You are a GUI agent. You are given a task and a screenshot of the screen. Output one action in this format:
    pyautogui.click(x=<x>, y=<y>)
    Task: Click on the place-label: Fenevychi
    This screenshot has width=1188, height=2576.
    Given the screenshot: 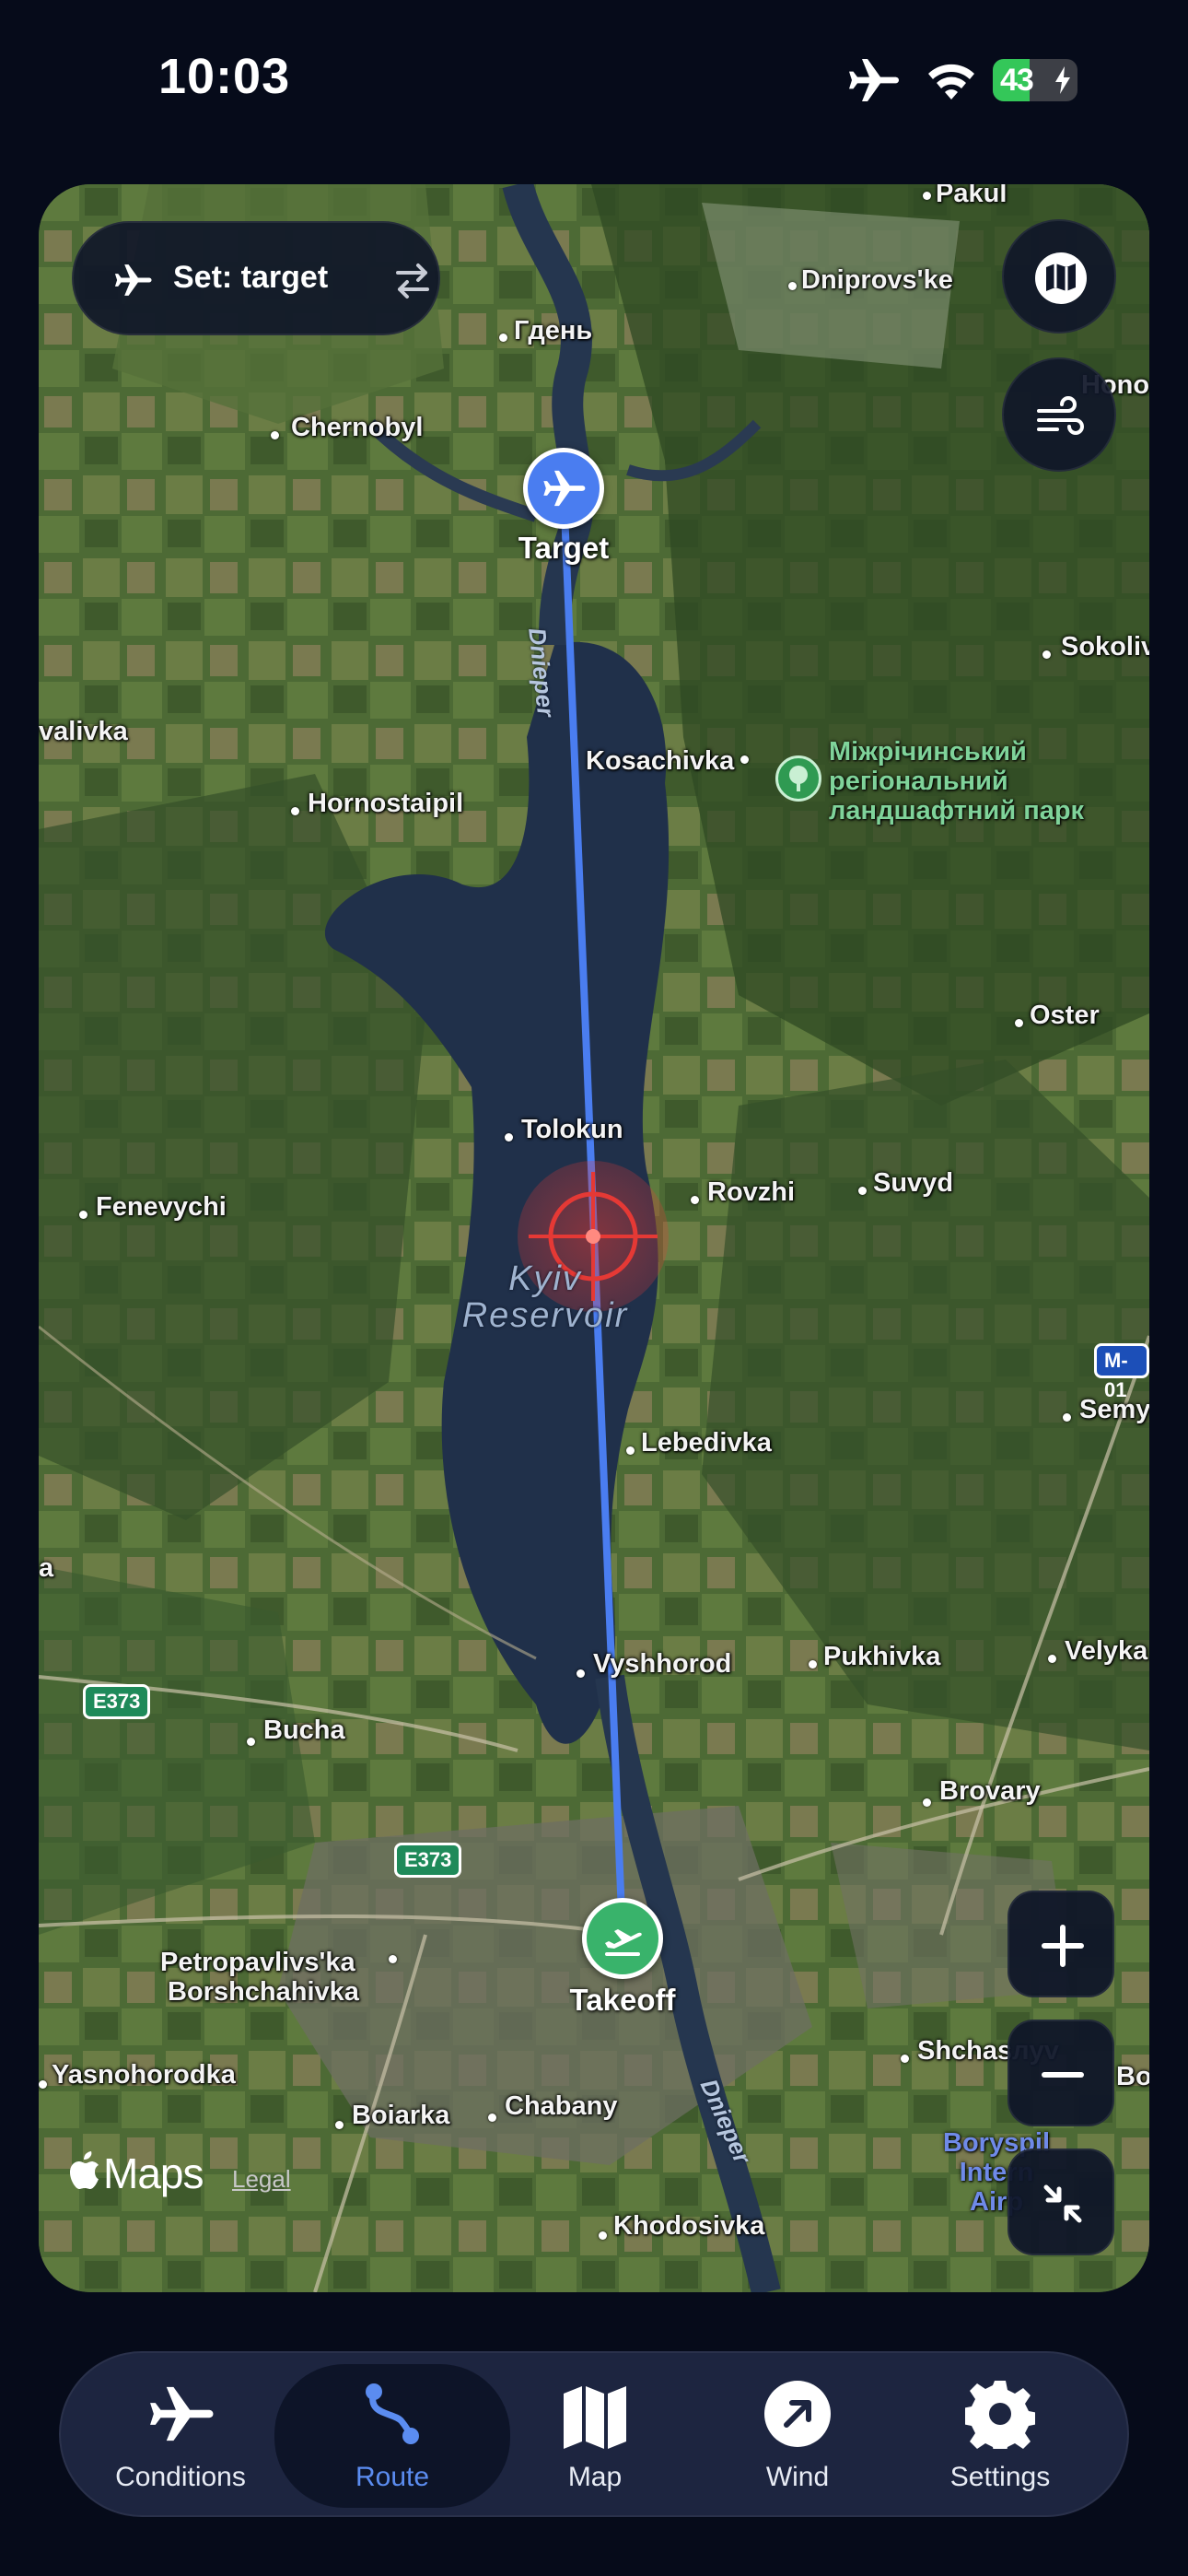 What is the action you would take?
    pyautogui.click(x=161, y=1207)
    